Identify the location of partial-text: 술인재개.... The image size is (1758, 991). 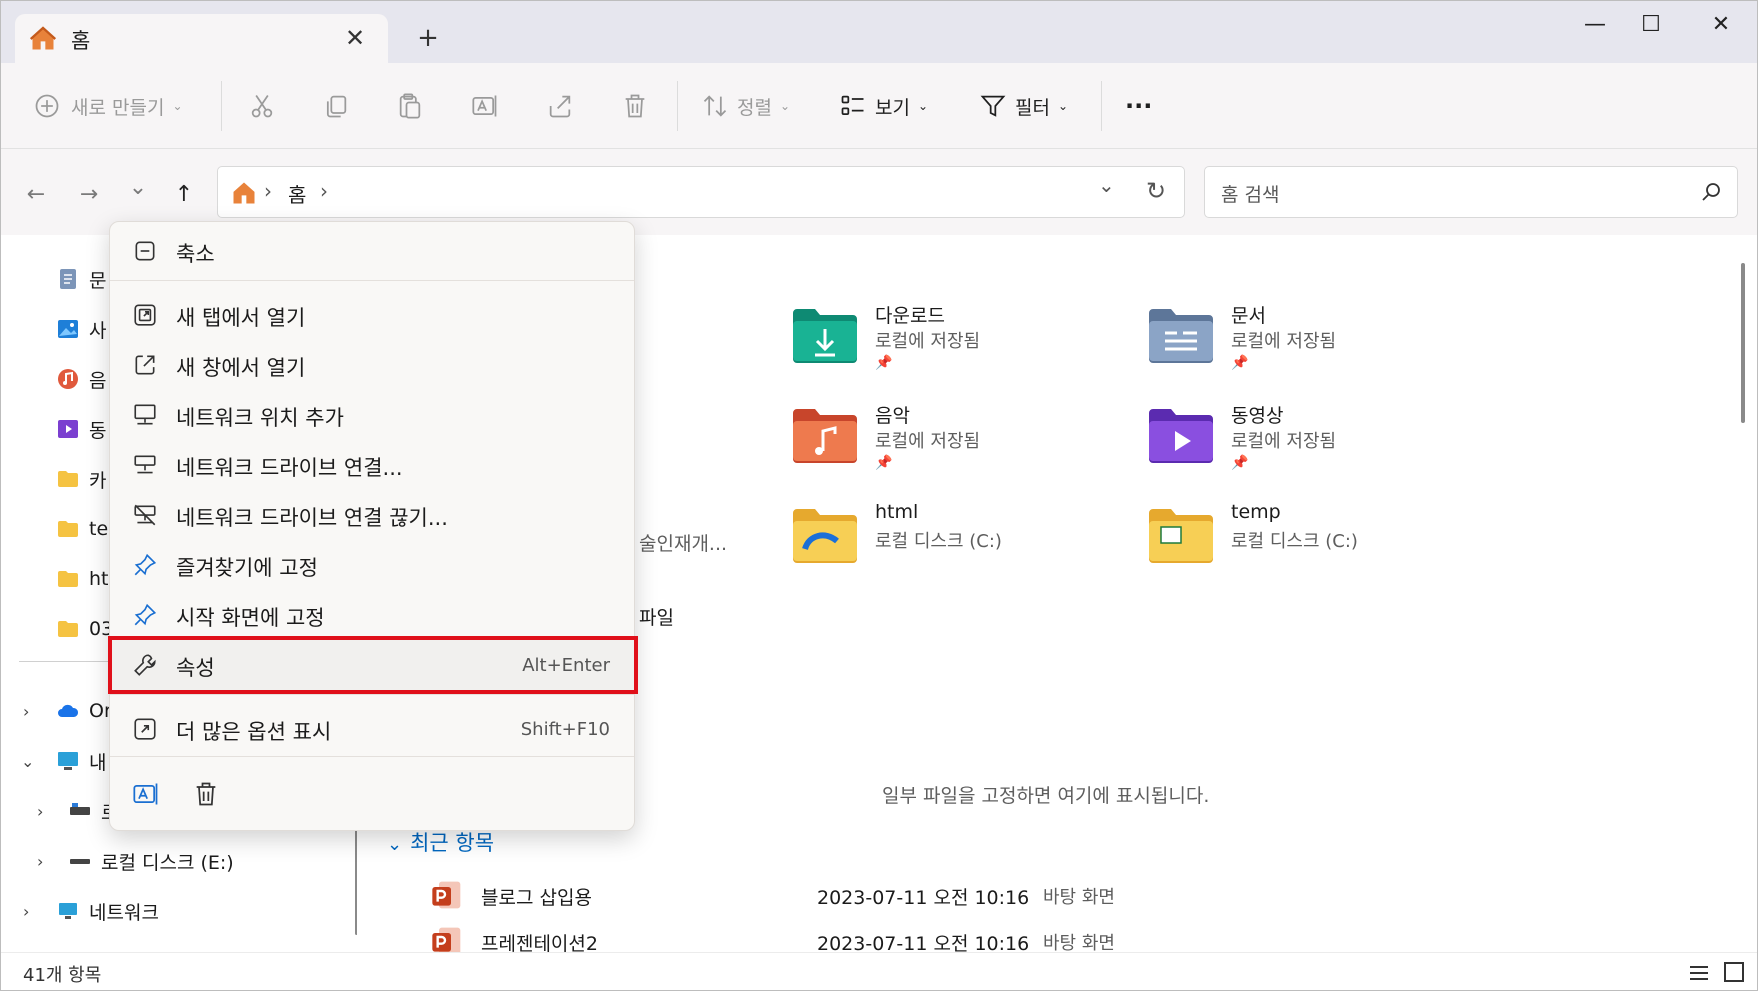
(683, 544).